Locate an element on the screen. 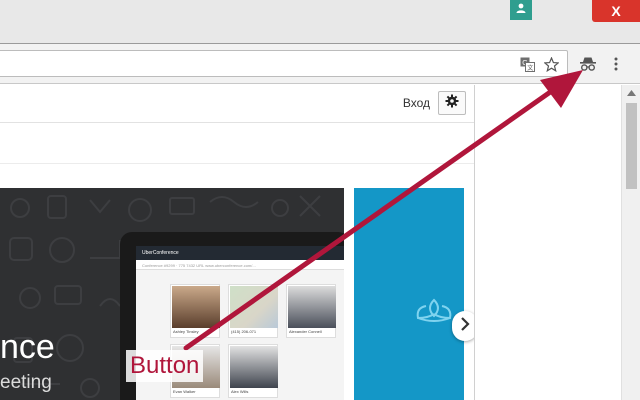 The width and height of the screenshot is (640, 400). gear-icon is located at coordinates (452, 103).